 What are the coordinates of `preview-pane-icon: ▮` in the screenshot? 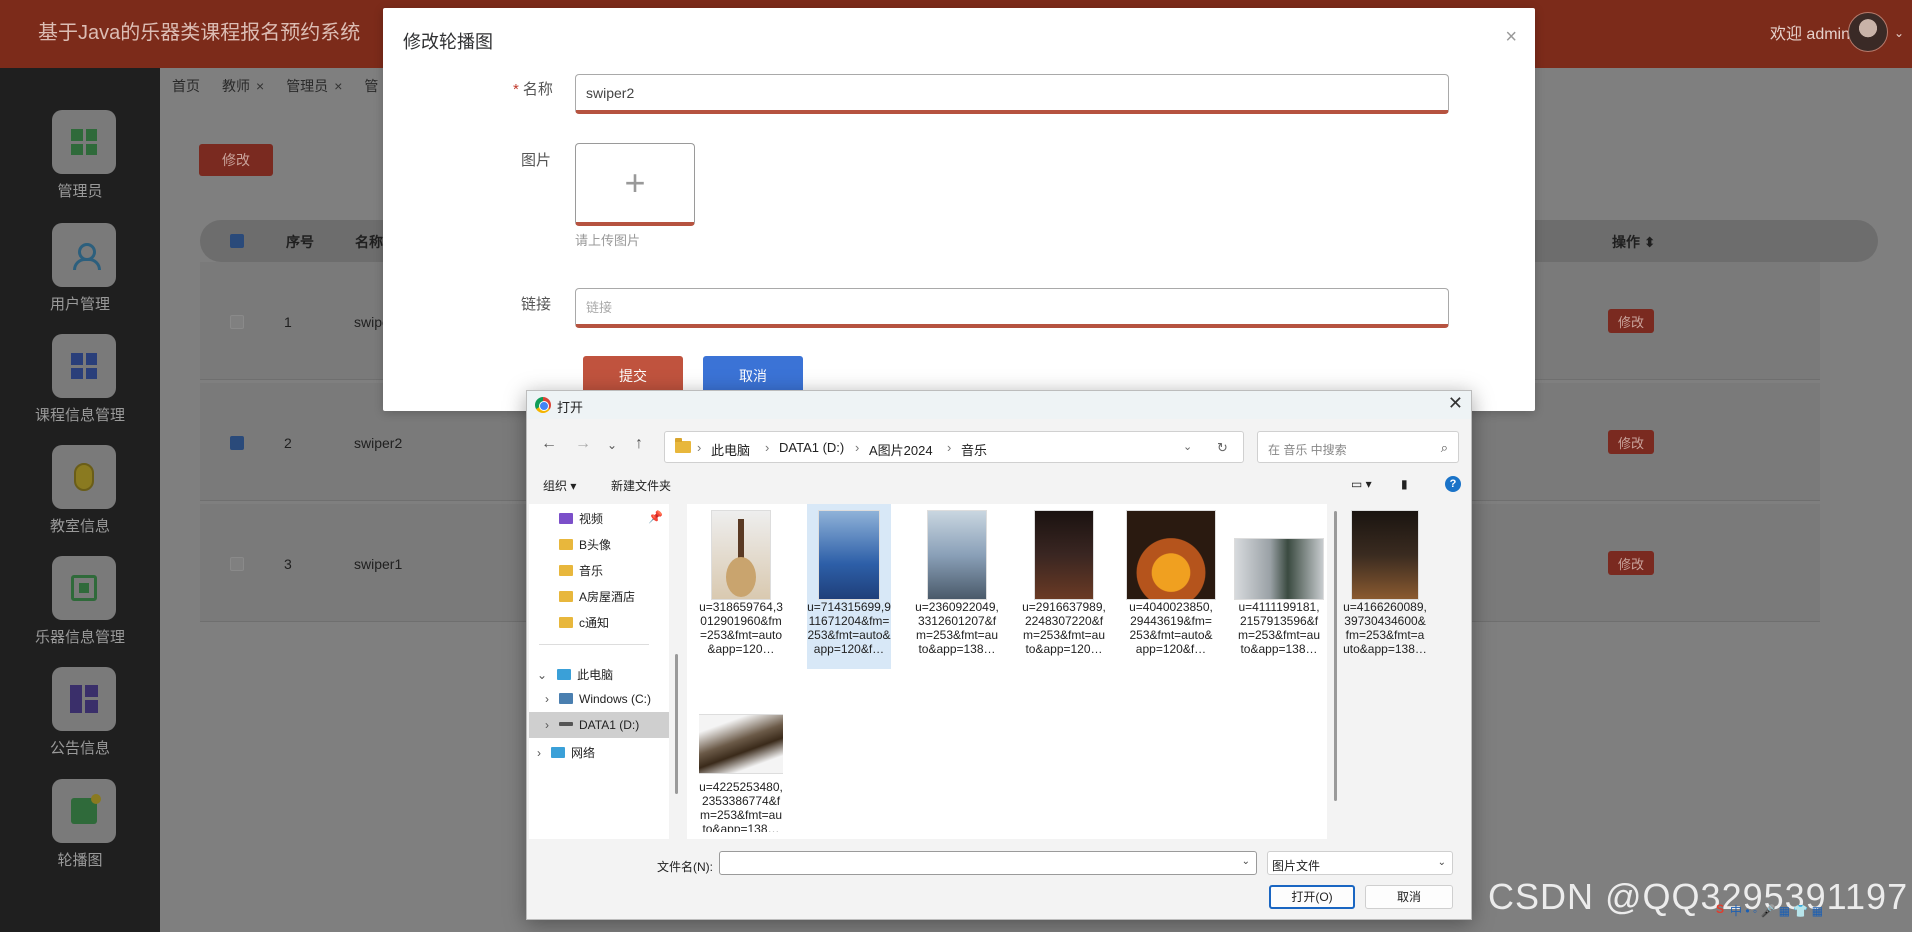 It's located at (1404, 484).